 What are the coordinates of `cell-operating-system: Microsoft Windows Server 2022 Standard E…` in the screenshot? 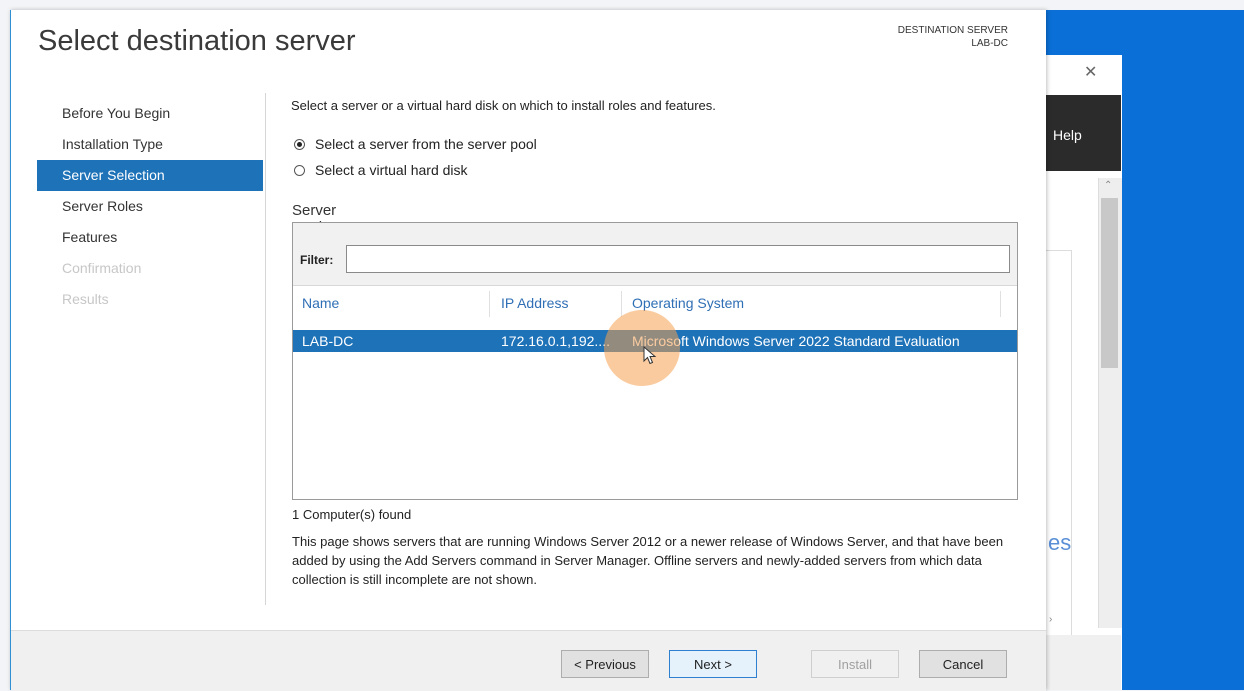 It's located at (796, 341).